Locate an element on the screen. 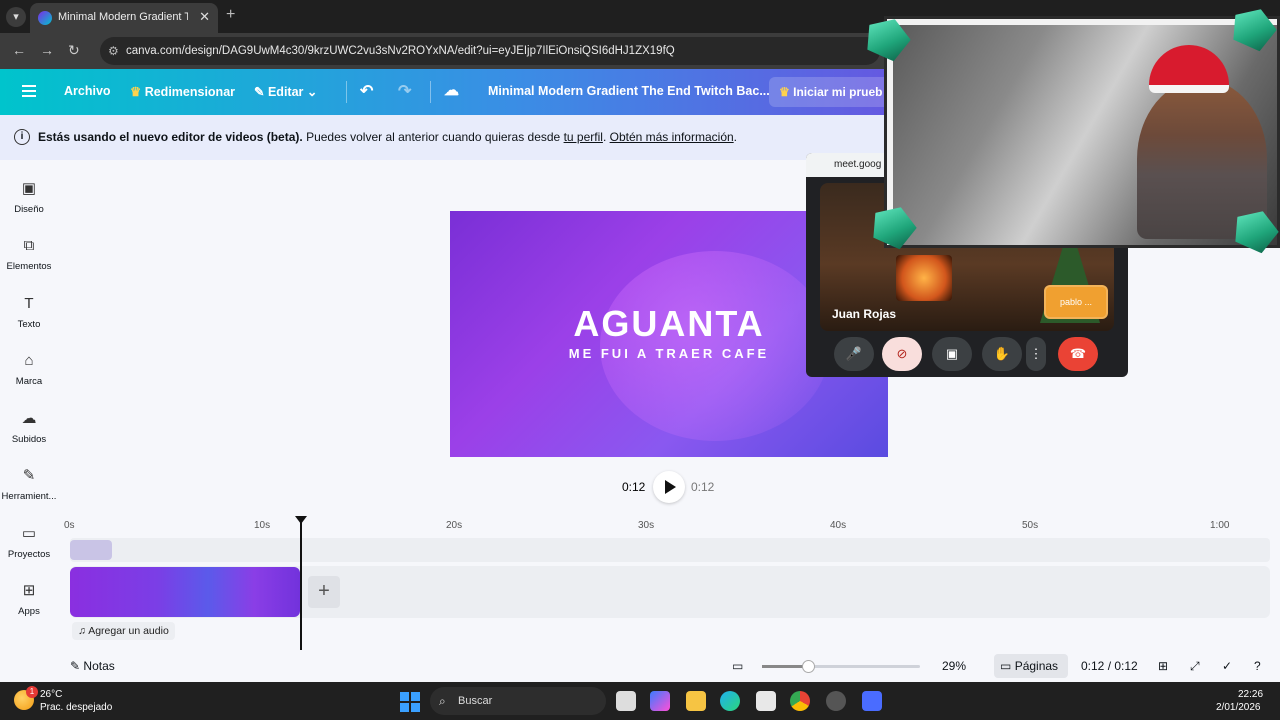  chevron-down-icon: ⌄ is located at coordinates (312, 92).